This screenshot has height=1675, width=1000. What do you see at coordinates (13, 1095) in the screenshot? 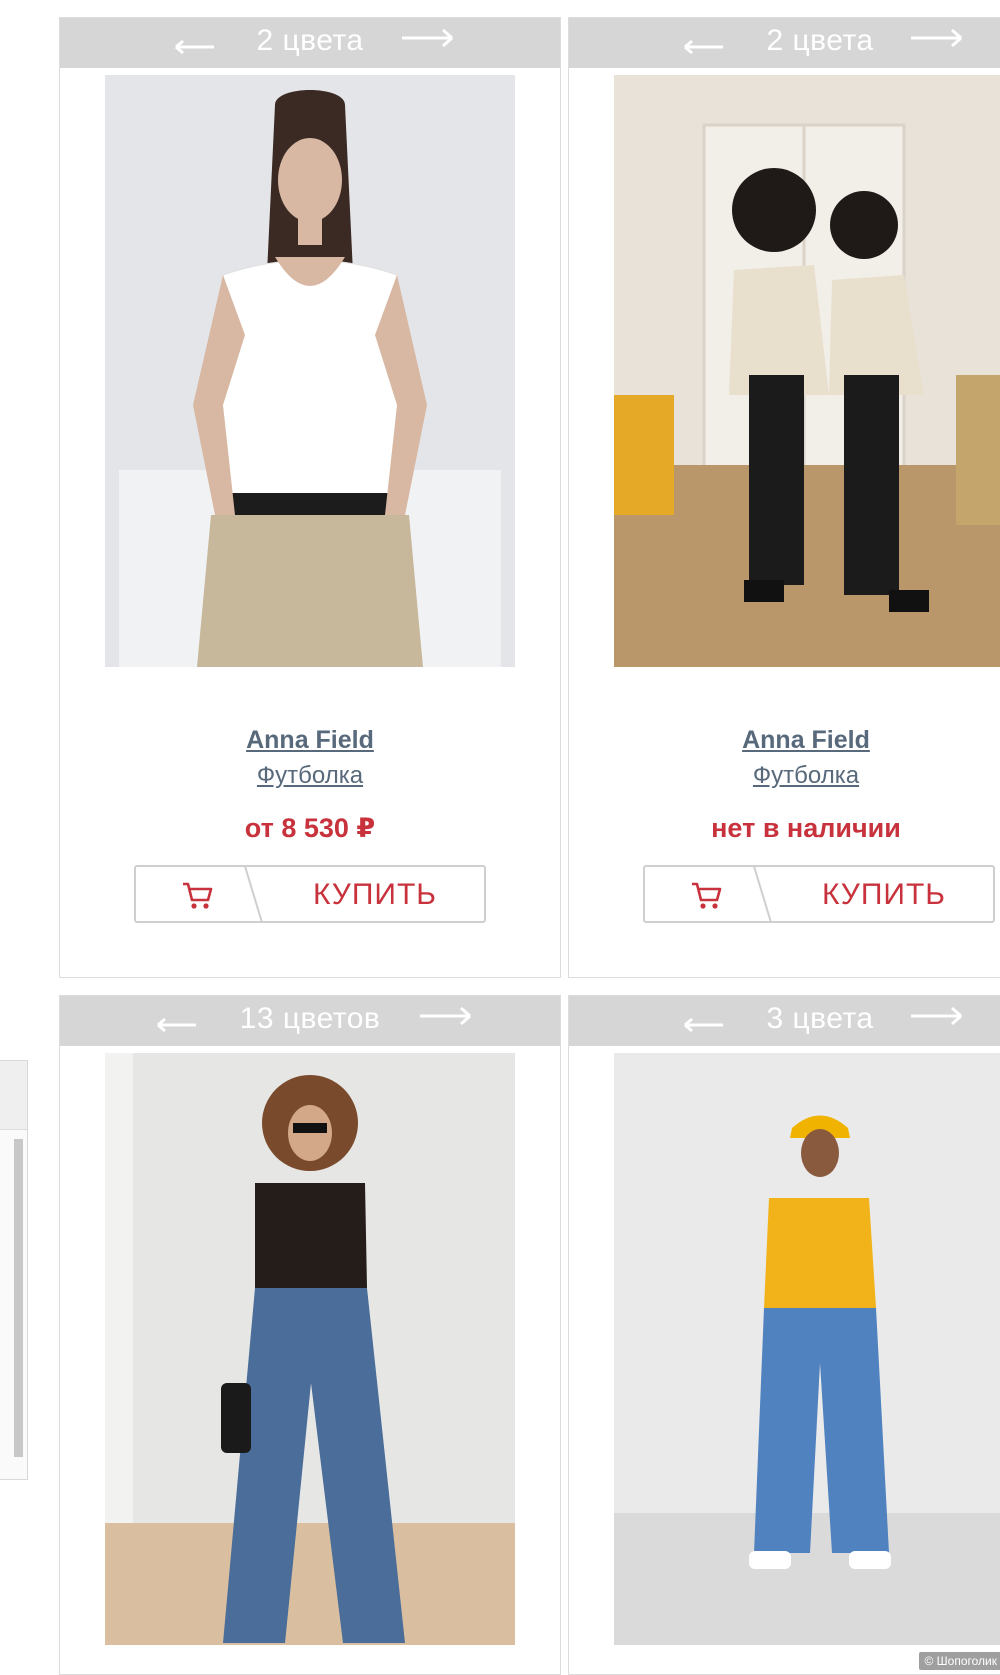
I see `side-panel-header` at bounding box center [13, 1095].